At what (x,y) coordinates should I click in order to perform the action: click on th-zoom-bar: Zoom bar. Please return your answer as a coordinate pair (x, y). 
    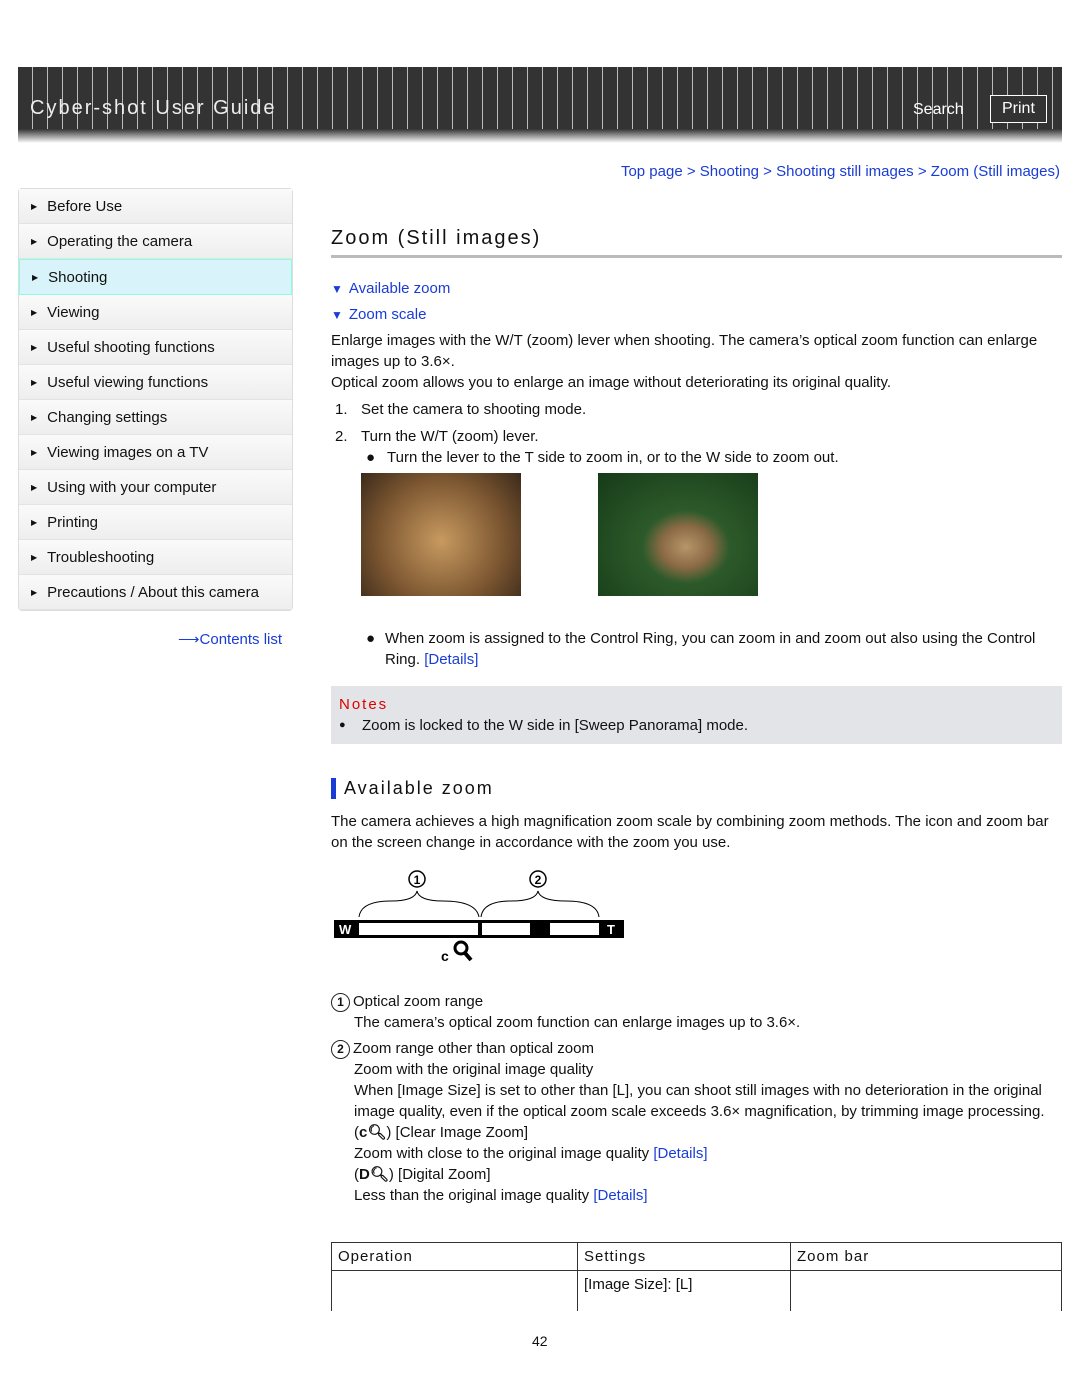
    Looking at the image, I should click on (926, 1256).